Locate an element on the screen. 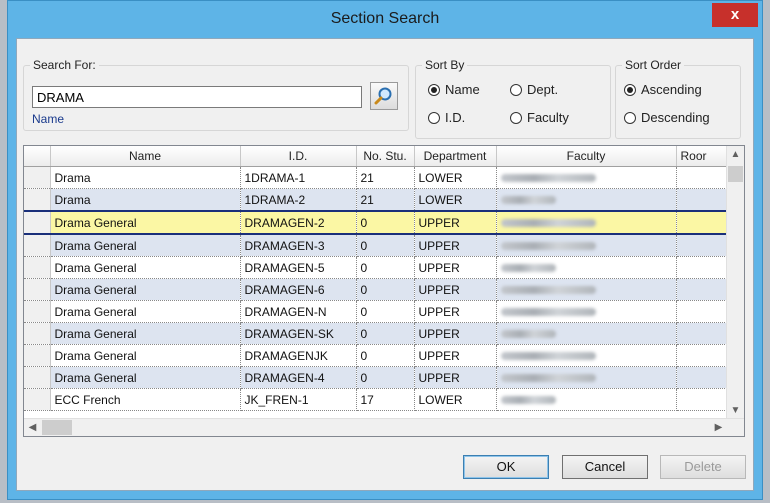 This screenshot has width=770, height=503. column-header-room: Roor is located at coordinates (702, 156).